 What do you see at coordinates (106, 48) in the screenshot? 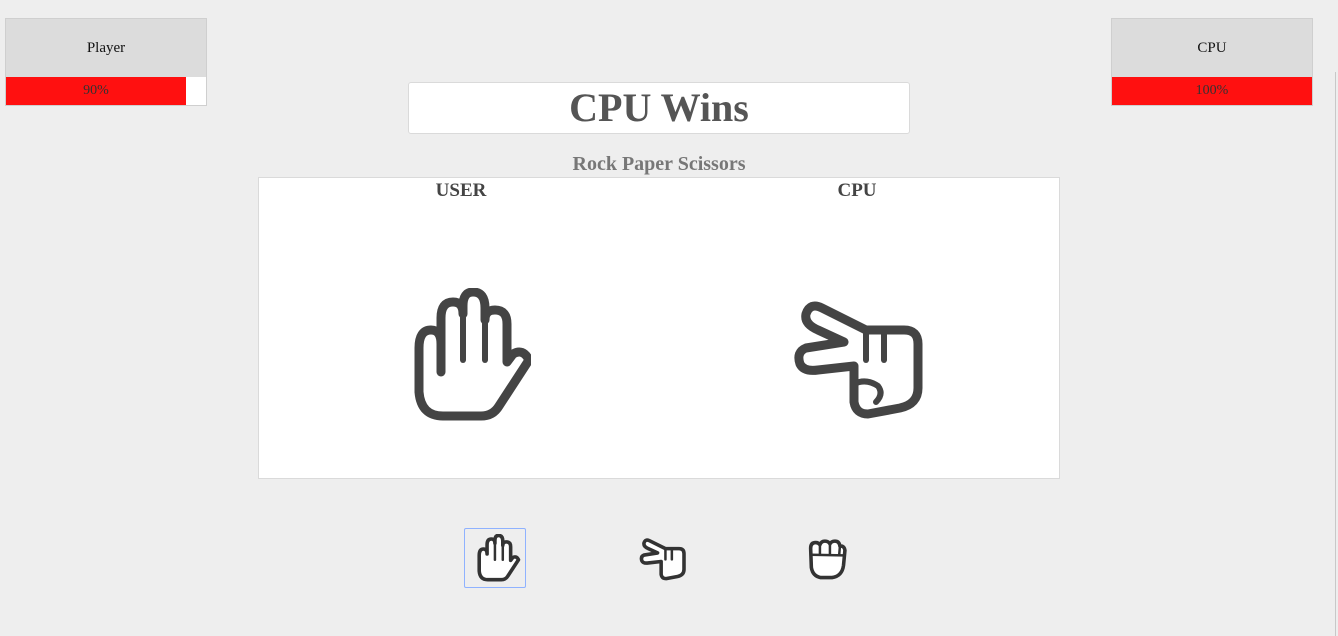
I see `player-name: Player` at bounding box center [106, 48].